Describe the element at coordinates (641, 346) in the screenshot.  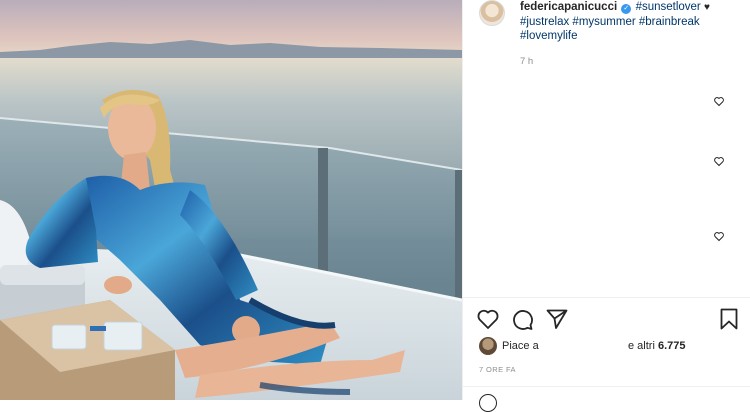
I see `likes-suffix-label: e altri` at that location.